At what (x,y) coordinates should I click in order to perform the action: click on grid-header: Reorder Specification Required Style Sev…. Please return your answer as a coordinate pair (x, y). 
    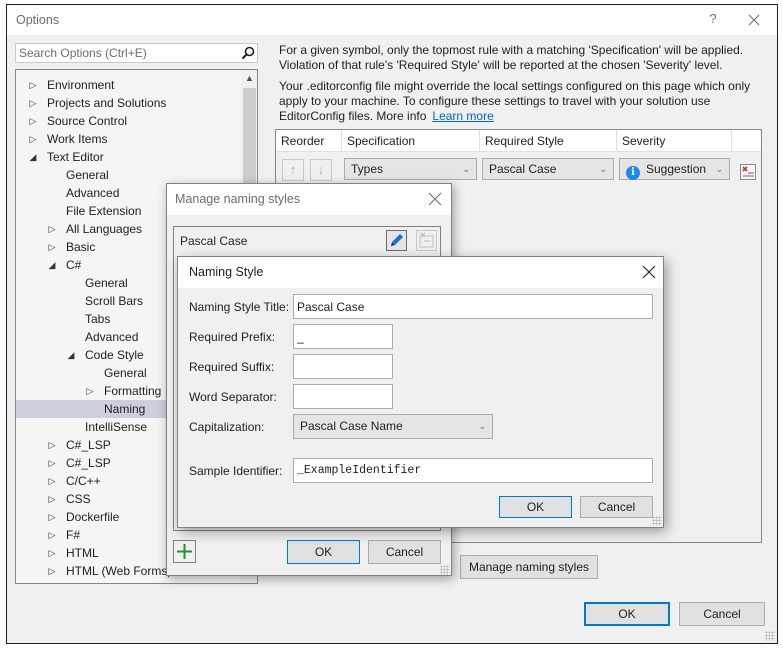
    Looking at the image, I should click on (518, 141).